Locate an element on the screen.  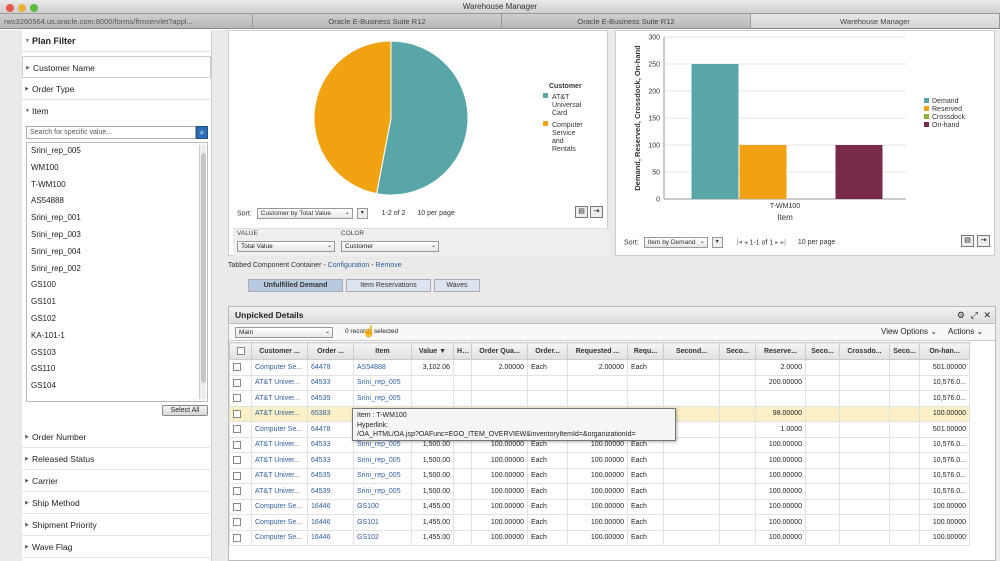
close-icon: ✕ is located at coordinates (987, 315).